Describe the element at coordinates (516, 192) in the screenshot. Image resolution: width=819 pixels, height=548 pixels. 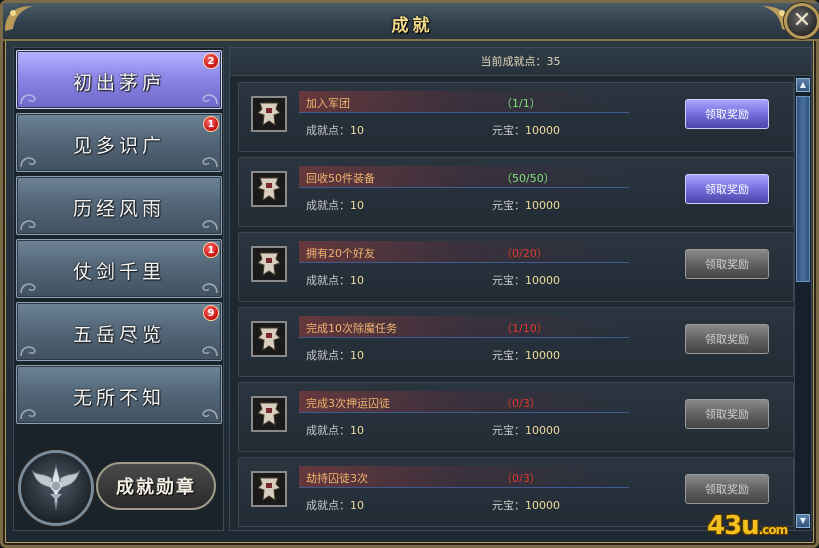
I see `achievement-row: 回收50件装备 （50/50） 成就点：10 元宝：10000 领取奖励` at that location.